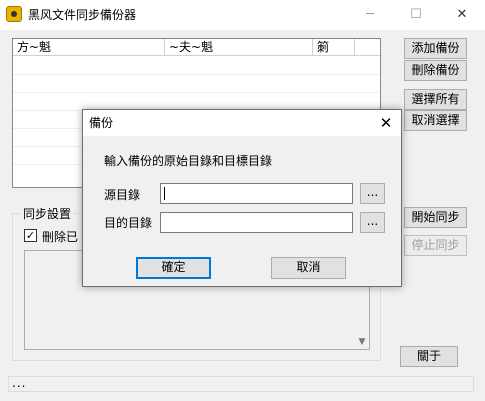  What do you see at coordinates (60, 236) in the screenshot?
I see `delete-option-label: 刪除已` at bounding box center [60, 236].